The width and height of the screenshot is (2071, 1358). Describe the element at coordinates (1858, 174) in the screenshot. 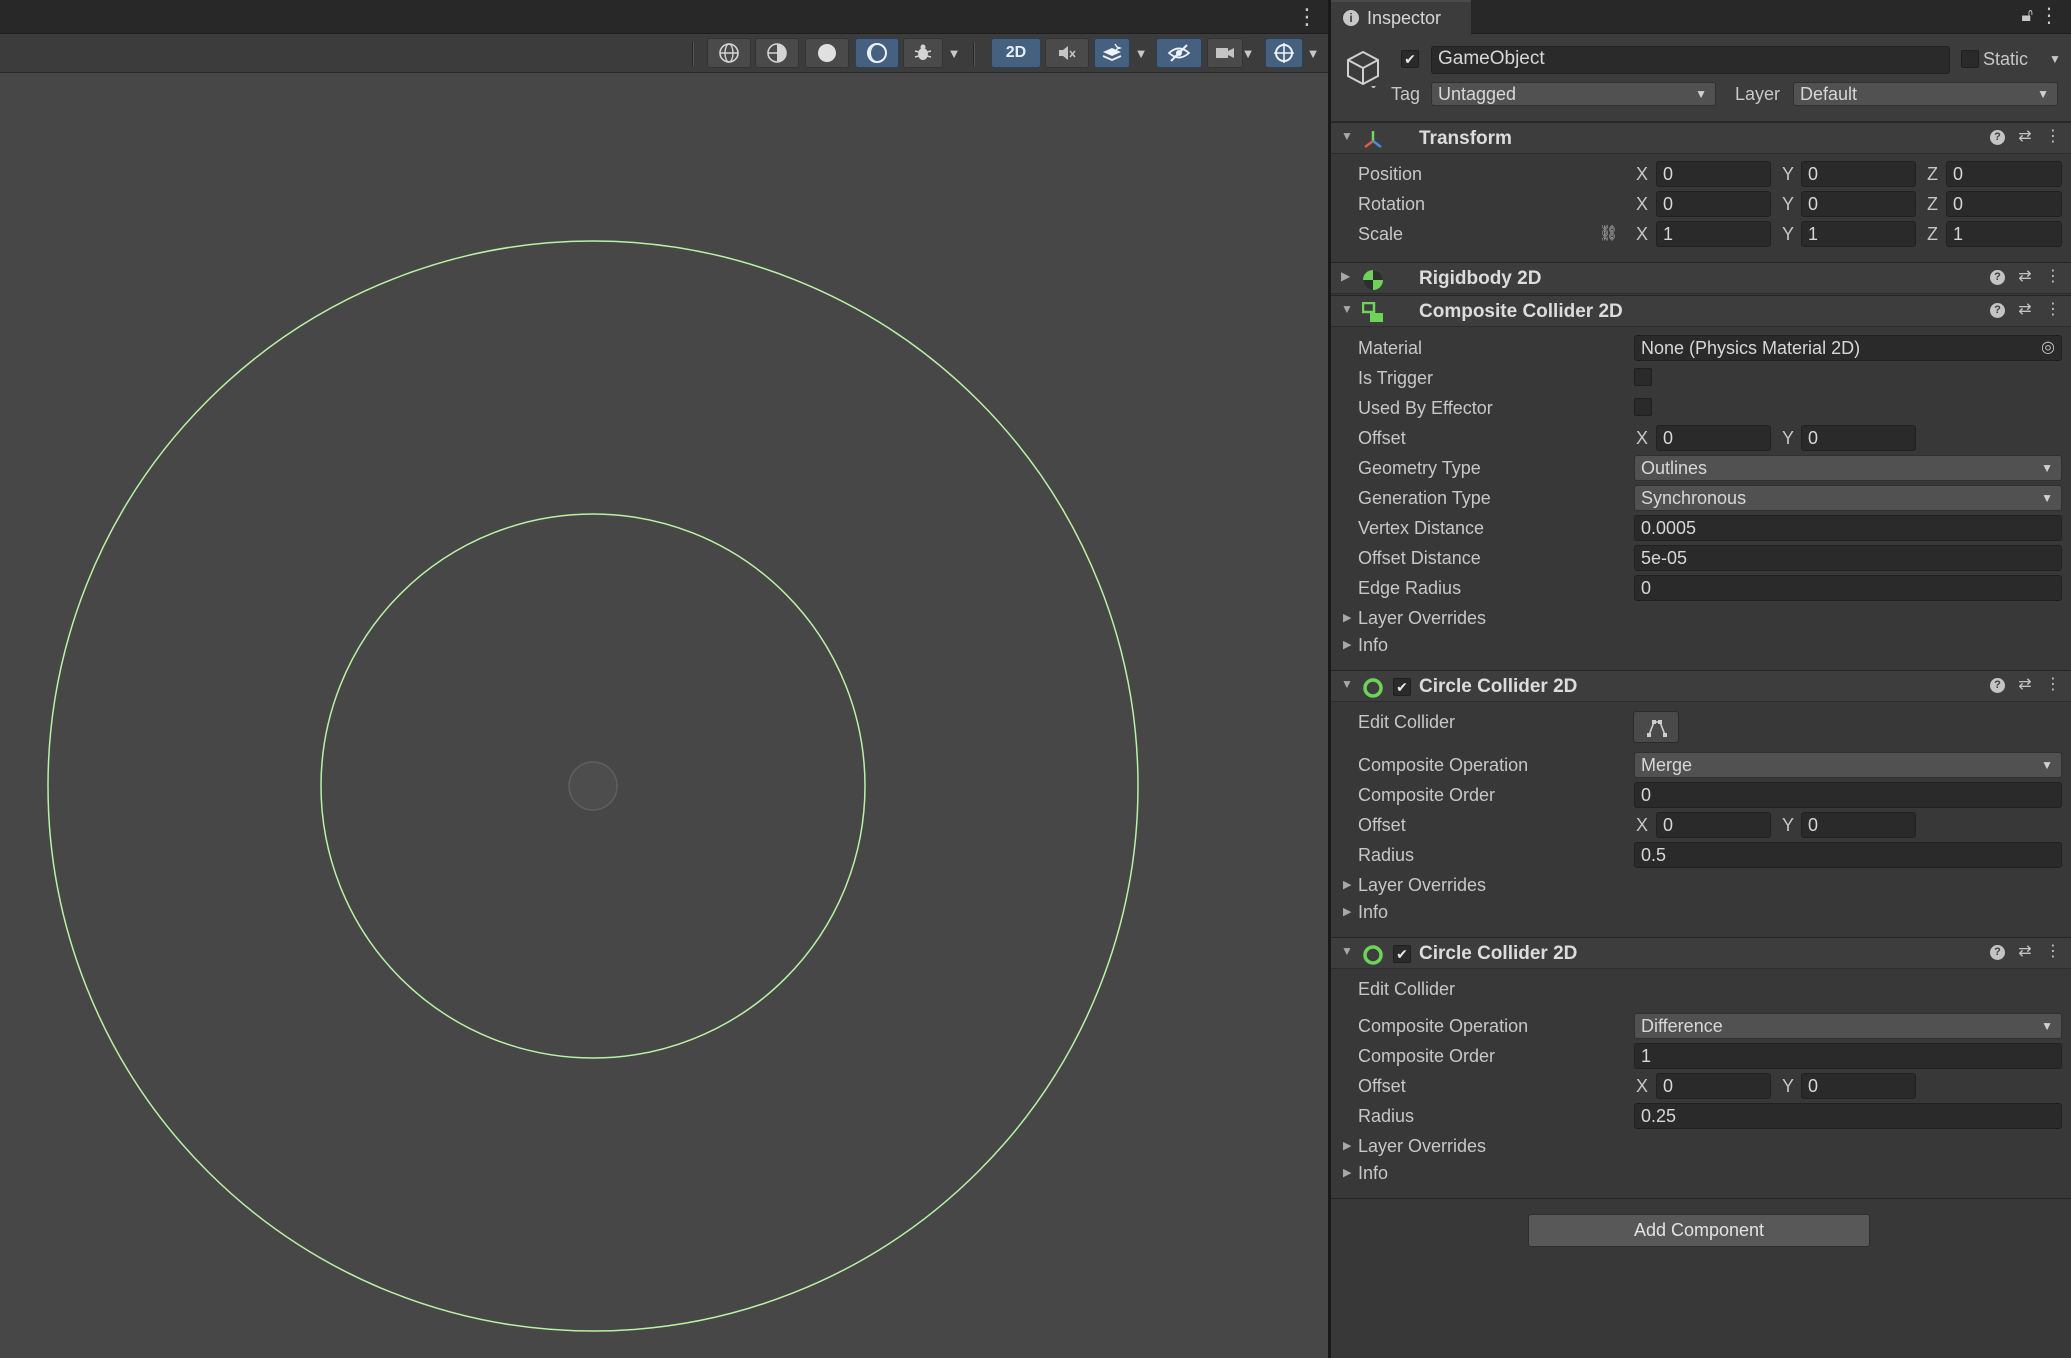

I see `position-y-field: 0` at that location.